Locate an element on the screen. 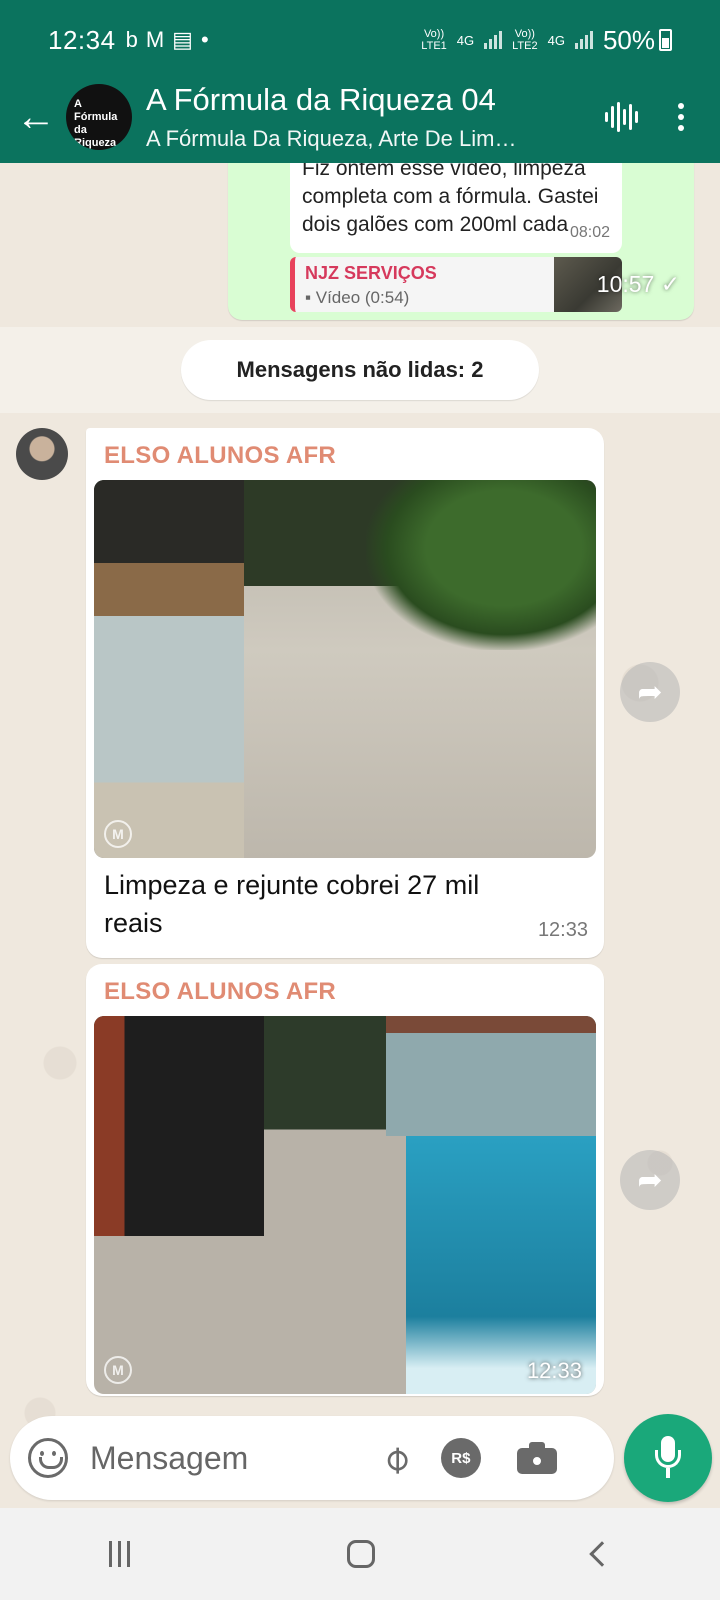 This screenshot has width=720, height=1600. status-time: 12:34 is located at coordinates (82, 39).